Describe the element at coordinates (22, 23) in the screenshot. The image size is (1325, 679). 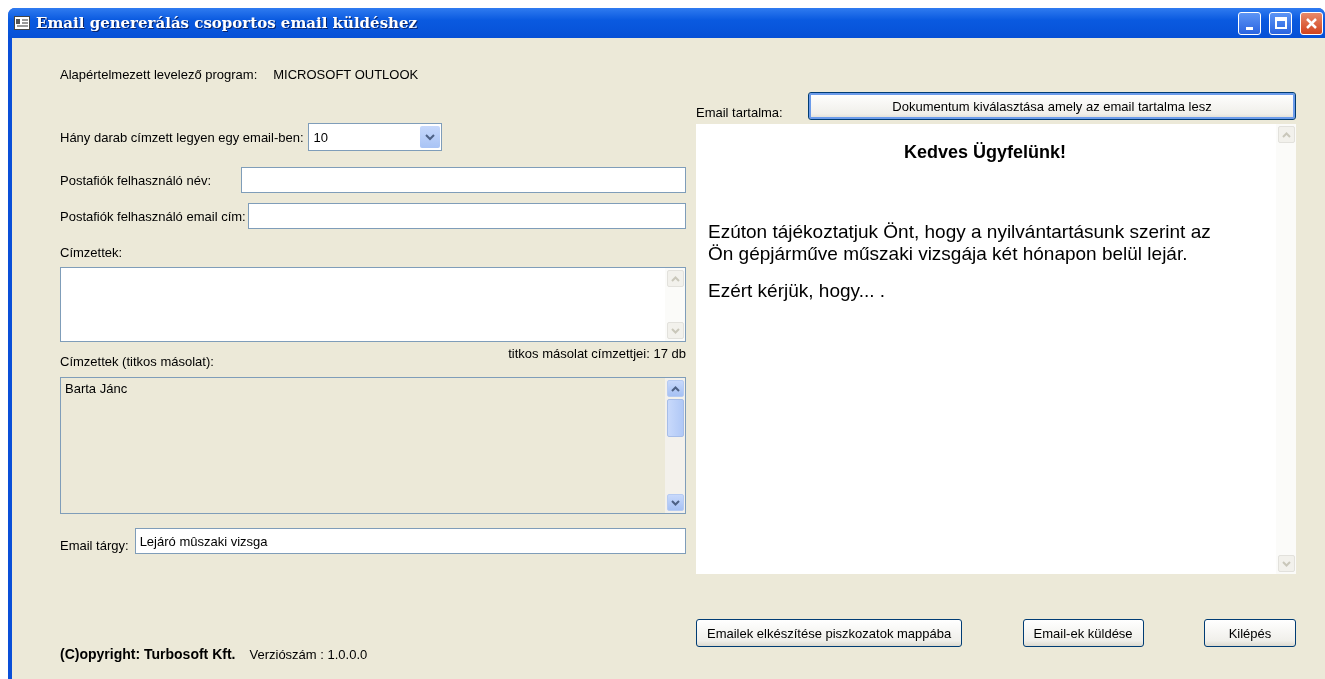
I see `app-icon` at that location.